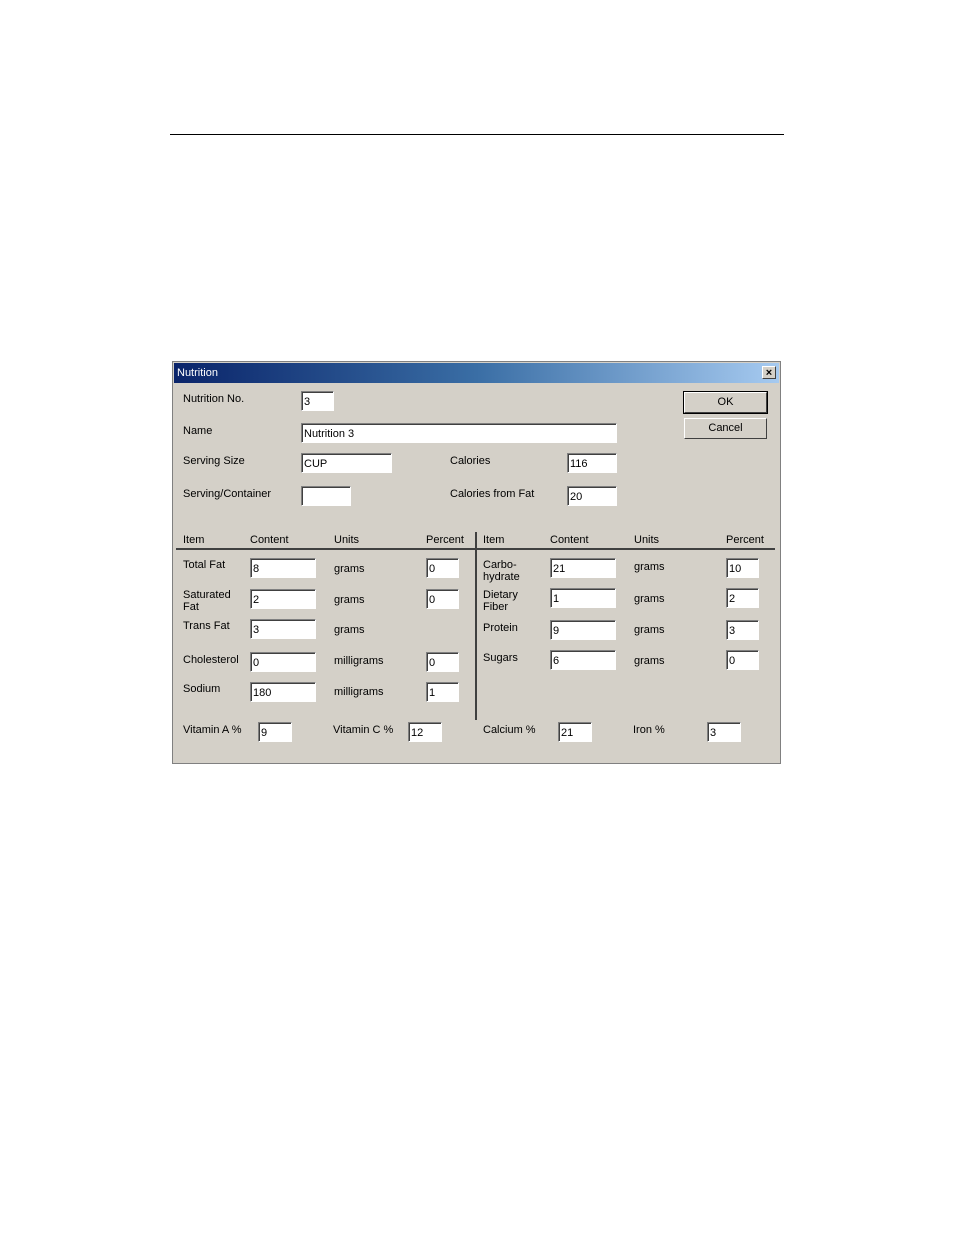  I want to click on total-fat-percent-field, so click(442, 568).